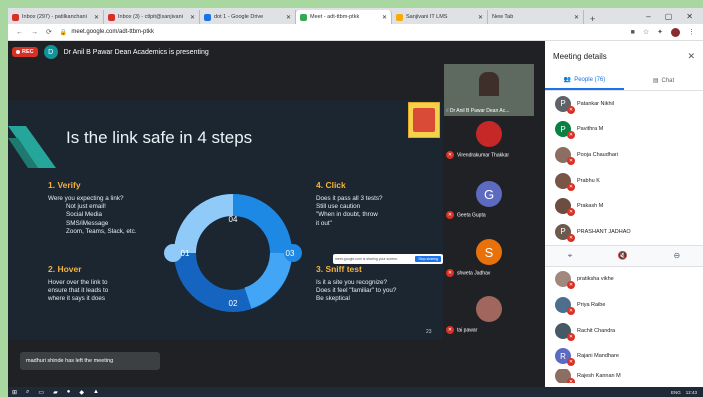 The width and height of the screenshot is (703, 397). What do you see at coordinates (41, 392) in the screenshot?
I see `task-view-icon: ▭` at bounding box center [41, 392].